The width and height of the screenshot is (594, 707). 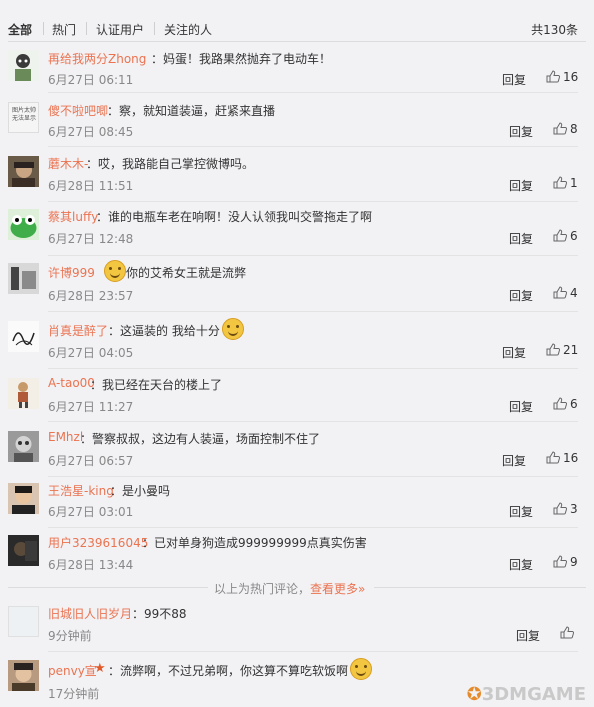 What do you see at coordinates (568, 633) in the screenshot?
I see `like-button` at bounding box center [568, 633].